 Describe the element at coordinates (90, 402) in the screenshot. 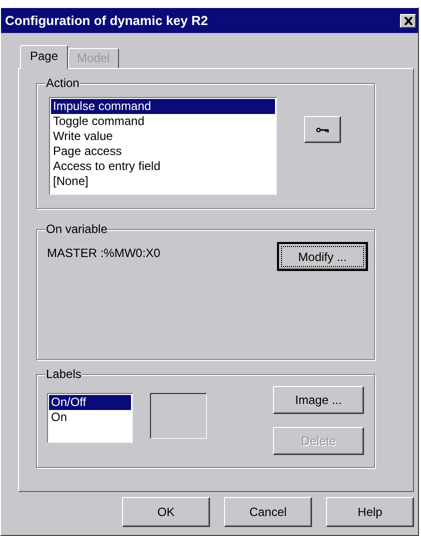

I see `list-item: On/Off` at that location.